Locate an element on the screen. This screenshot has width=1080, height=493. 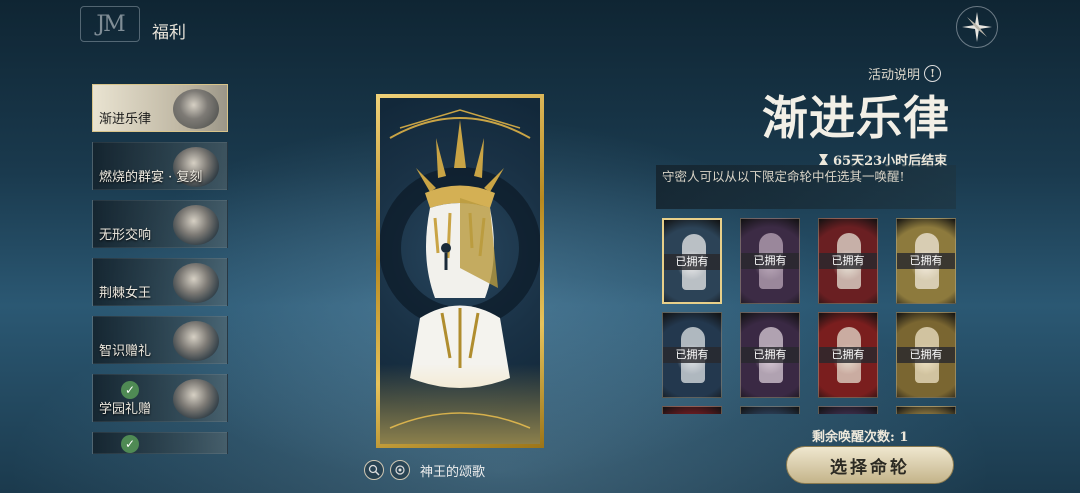
sidebar-item-label: 荆棘女王 is located at coordinates (125, 293).